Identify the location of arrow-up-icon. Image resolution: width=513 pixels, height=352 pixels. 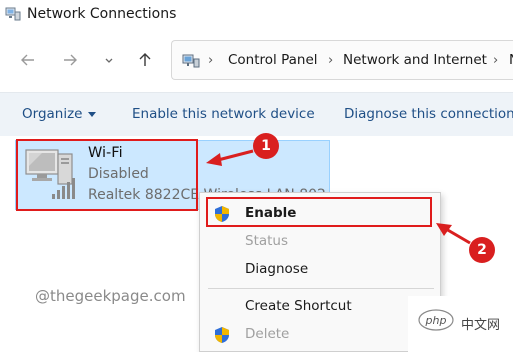
(145, 59).